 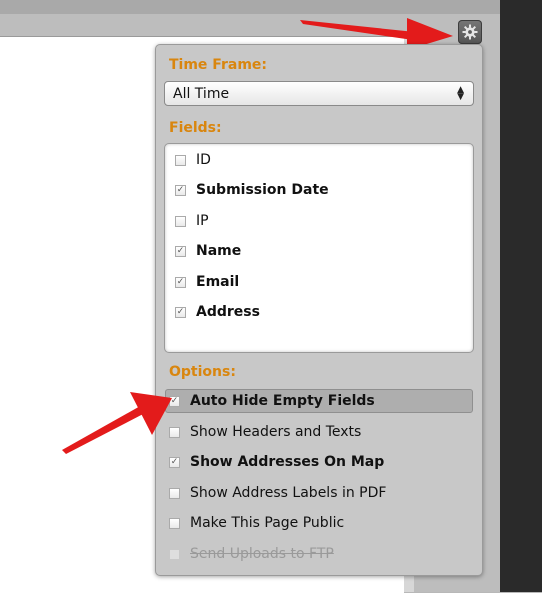 What do you see at coordinates (319, 93) in the screenshot?
I see `time-frame-select: All Time ▲ ▼` at bounding box center [319, 93].